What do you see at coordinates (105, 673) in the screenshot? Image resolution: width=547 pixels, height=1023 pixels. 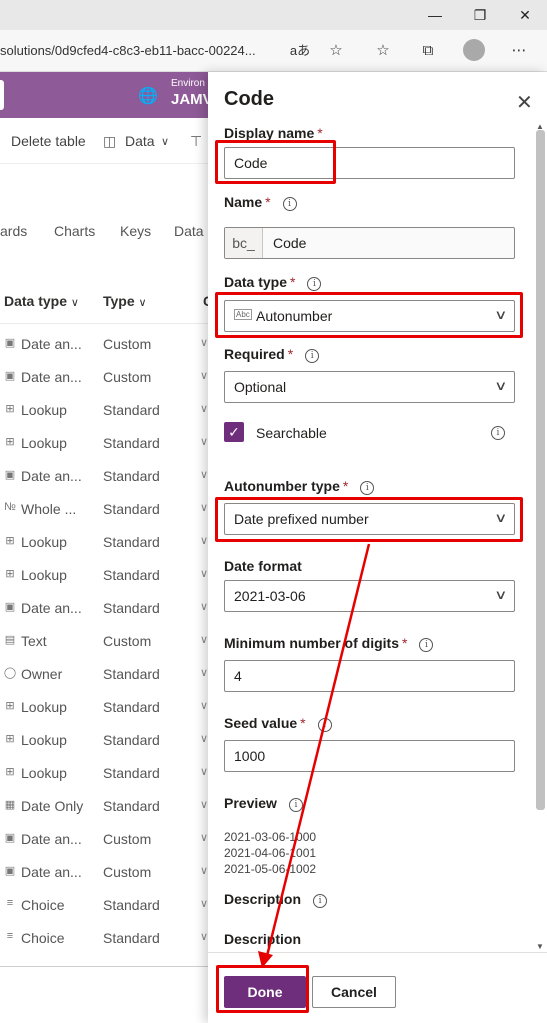 I see `table-row: ◯ Owner Standard ∨` at bounding box center [105, 673].